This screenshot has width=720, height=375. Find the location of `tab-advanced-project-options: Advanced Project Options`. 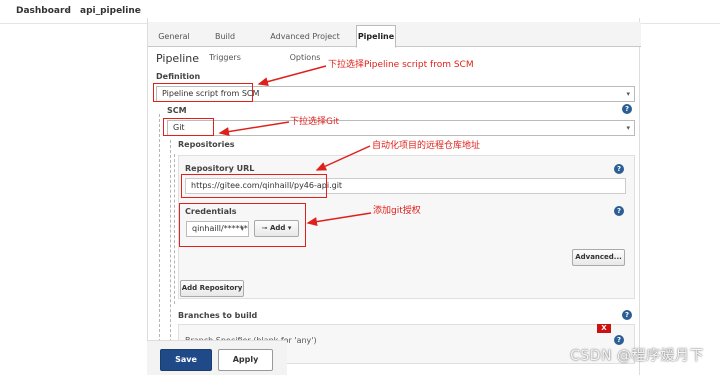

tab-advanced-project-options: Advanced Project Options is located at coordinates (305, 44).